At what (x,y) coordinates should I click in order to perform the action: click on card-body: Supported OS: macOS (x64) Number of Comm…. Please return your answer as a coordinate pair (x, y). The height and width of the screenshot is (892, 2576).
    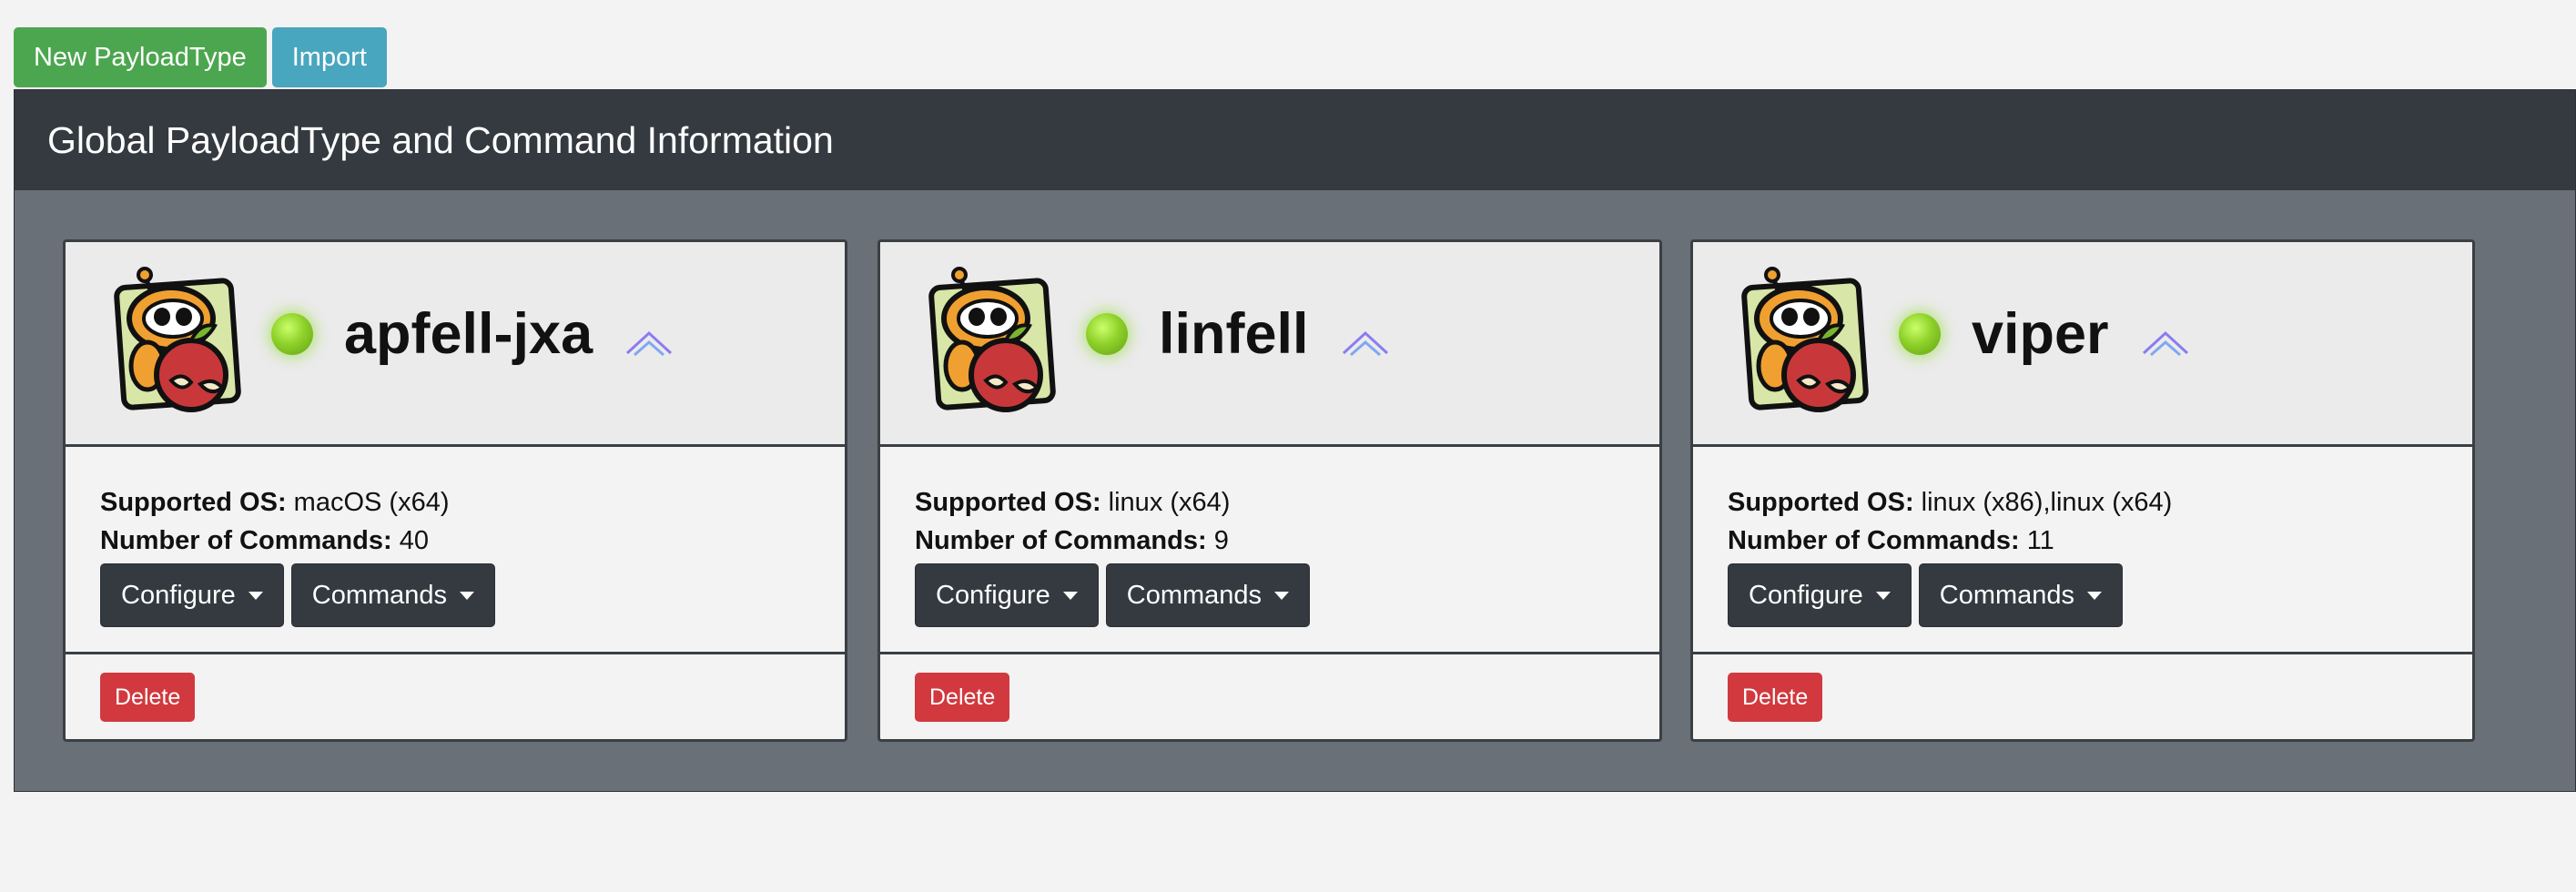
    Looking at the image, I should click on (455, 550).